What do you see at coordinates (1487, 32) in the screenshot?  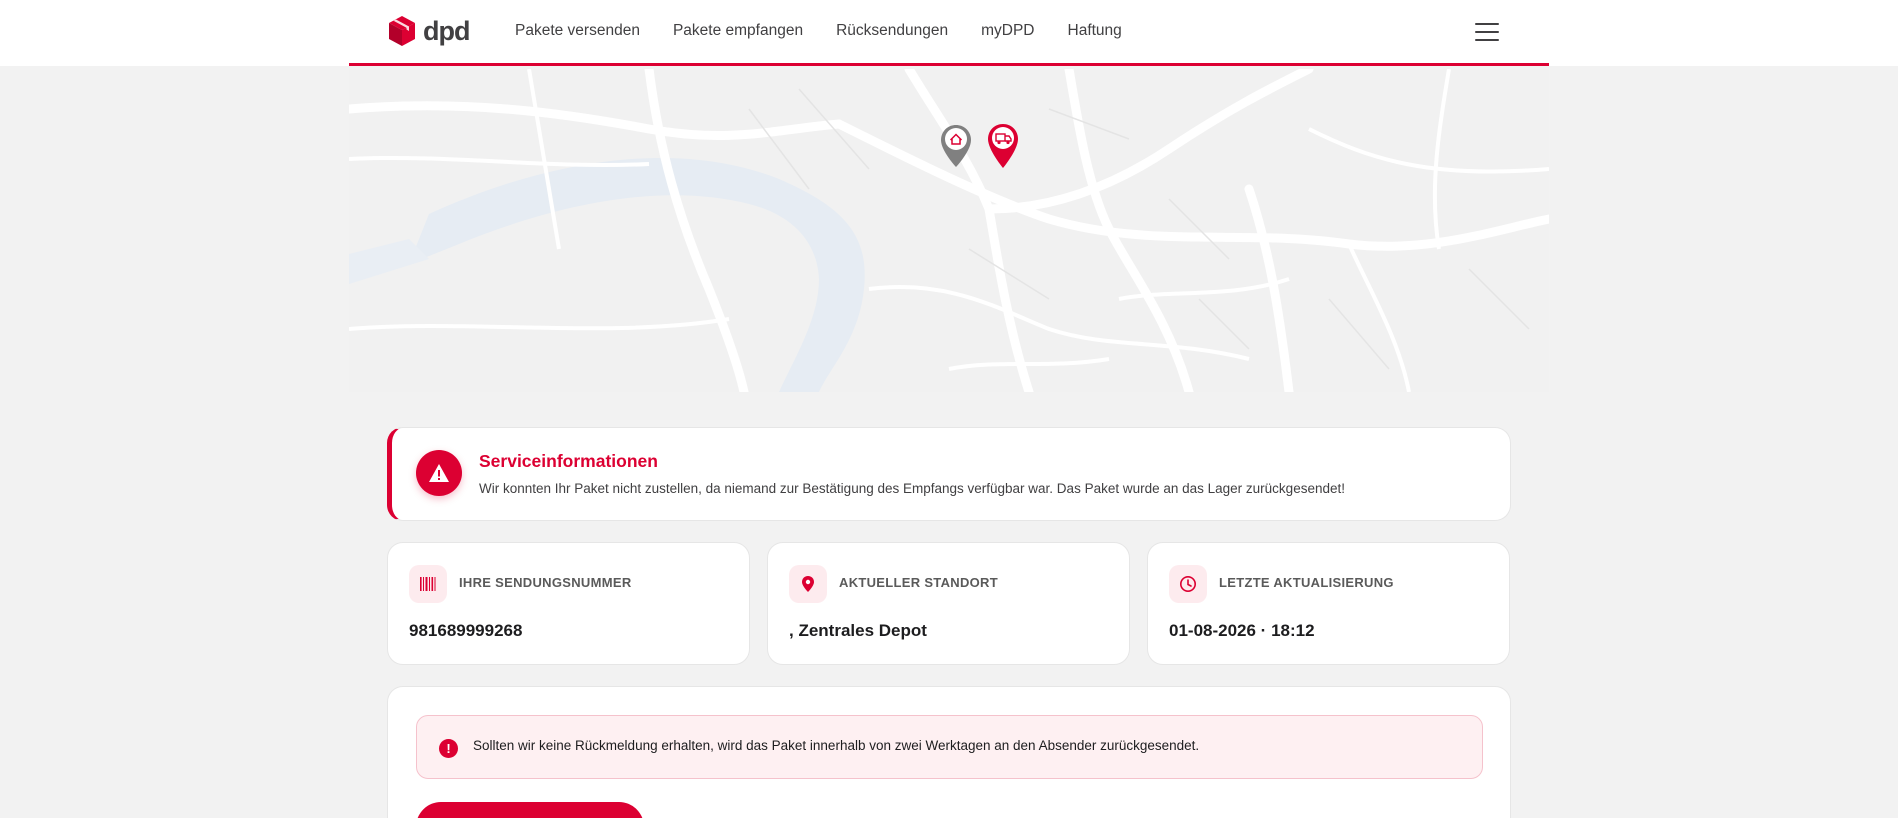 I see `hamburger-menu-icon` at bounding box center [1487, 32].